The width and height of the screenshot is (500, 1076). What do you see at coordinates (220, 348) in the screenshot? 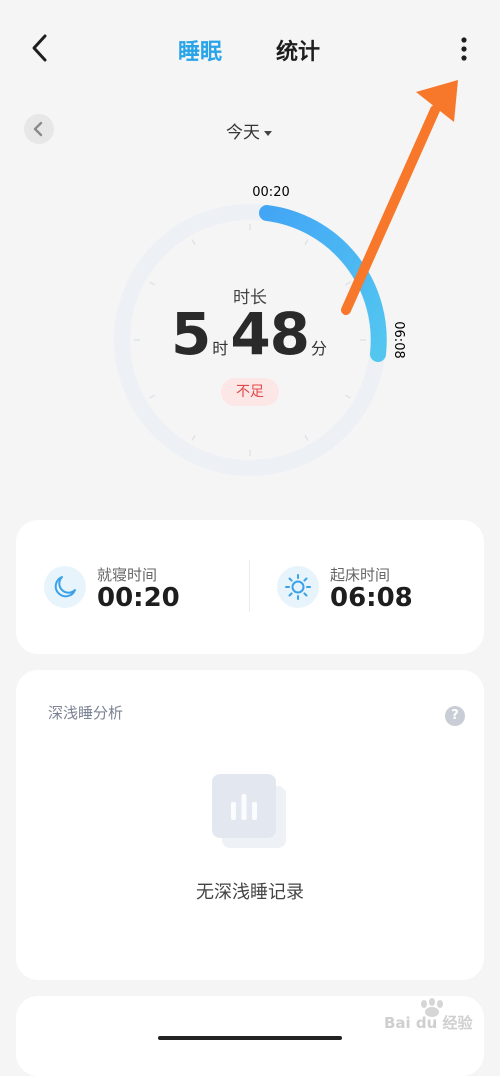
I see `hours-unit: 时` at bounding box center [220, 348].